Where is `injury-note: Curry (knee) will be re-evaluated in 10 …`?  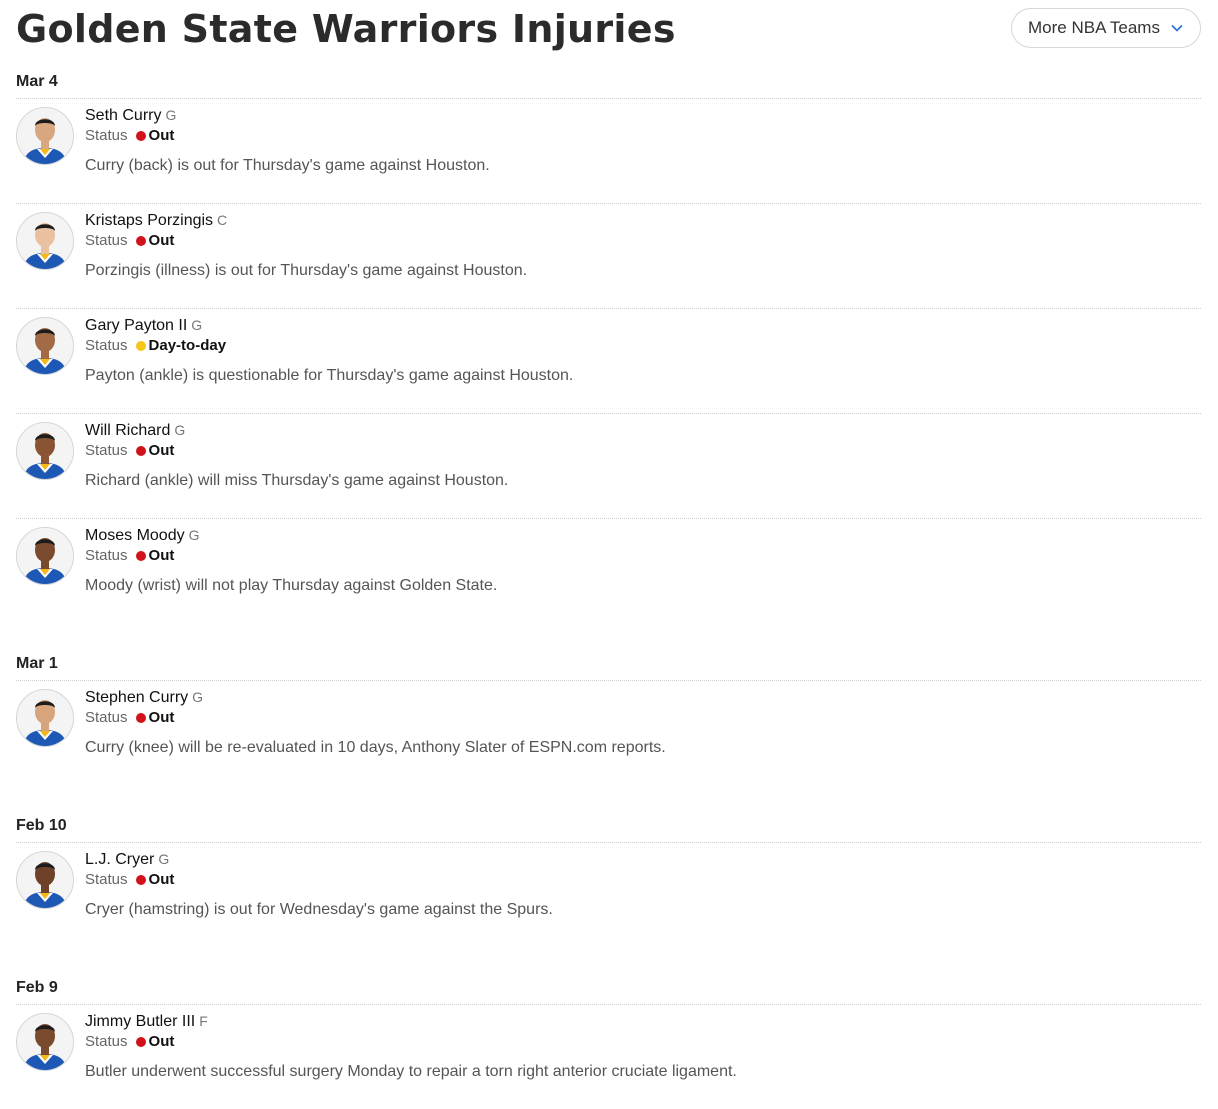
injury-note: Curry (knee) will be re-evaluated in 10 … is located at coordinates (375, 747).